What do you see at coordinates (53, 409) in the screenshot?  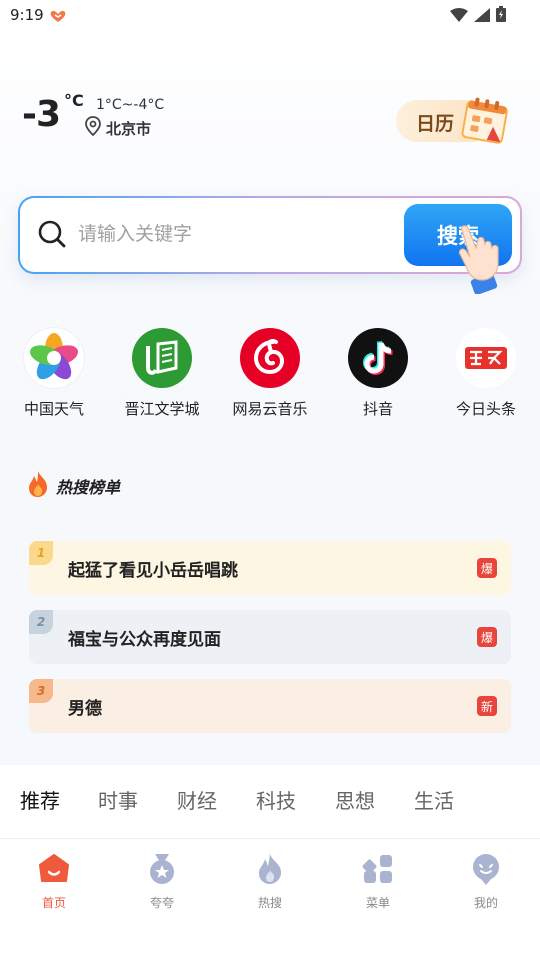 I see `app-label: 中国天气` at bounding box center [53, 409].